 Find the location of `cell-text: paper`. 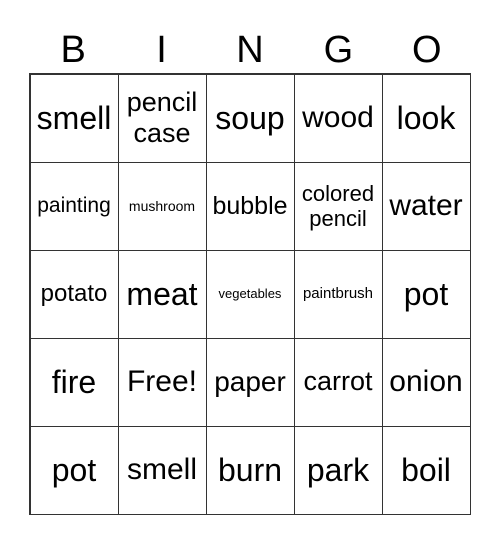

cell-text: paper is located at coordinates (250, 381).